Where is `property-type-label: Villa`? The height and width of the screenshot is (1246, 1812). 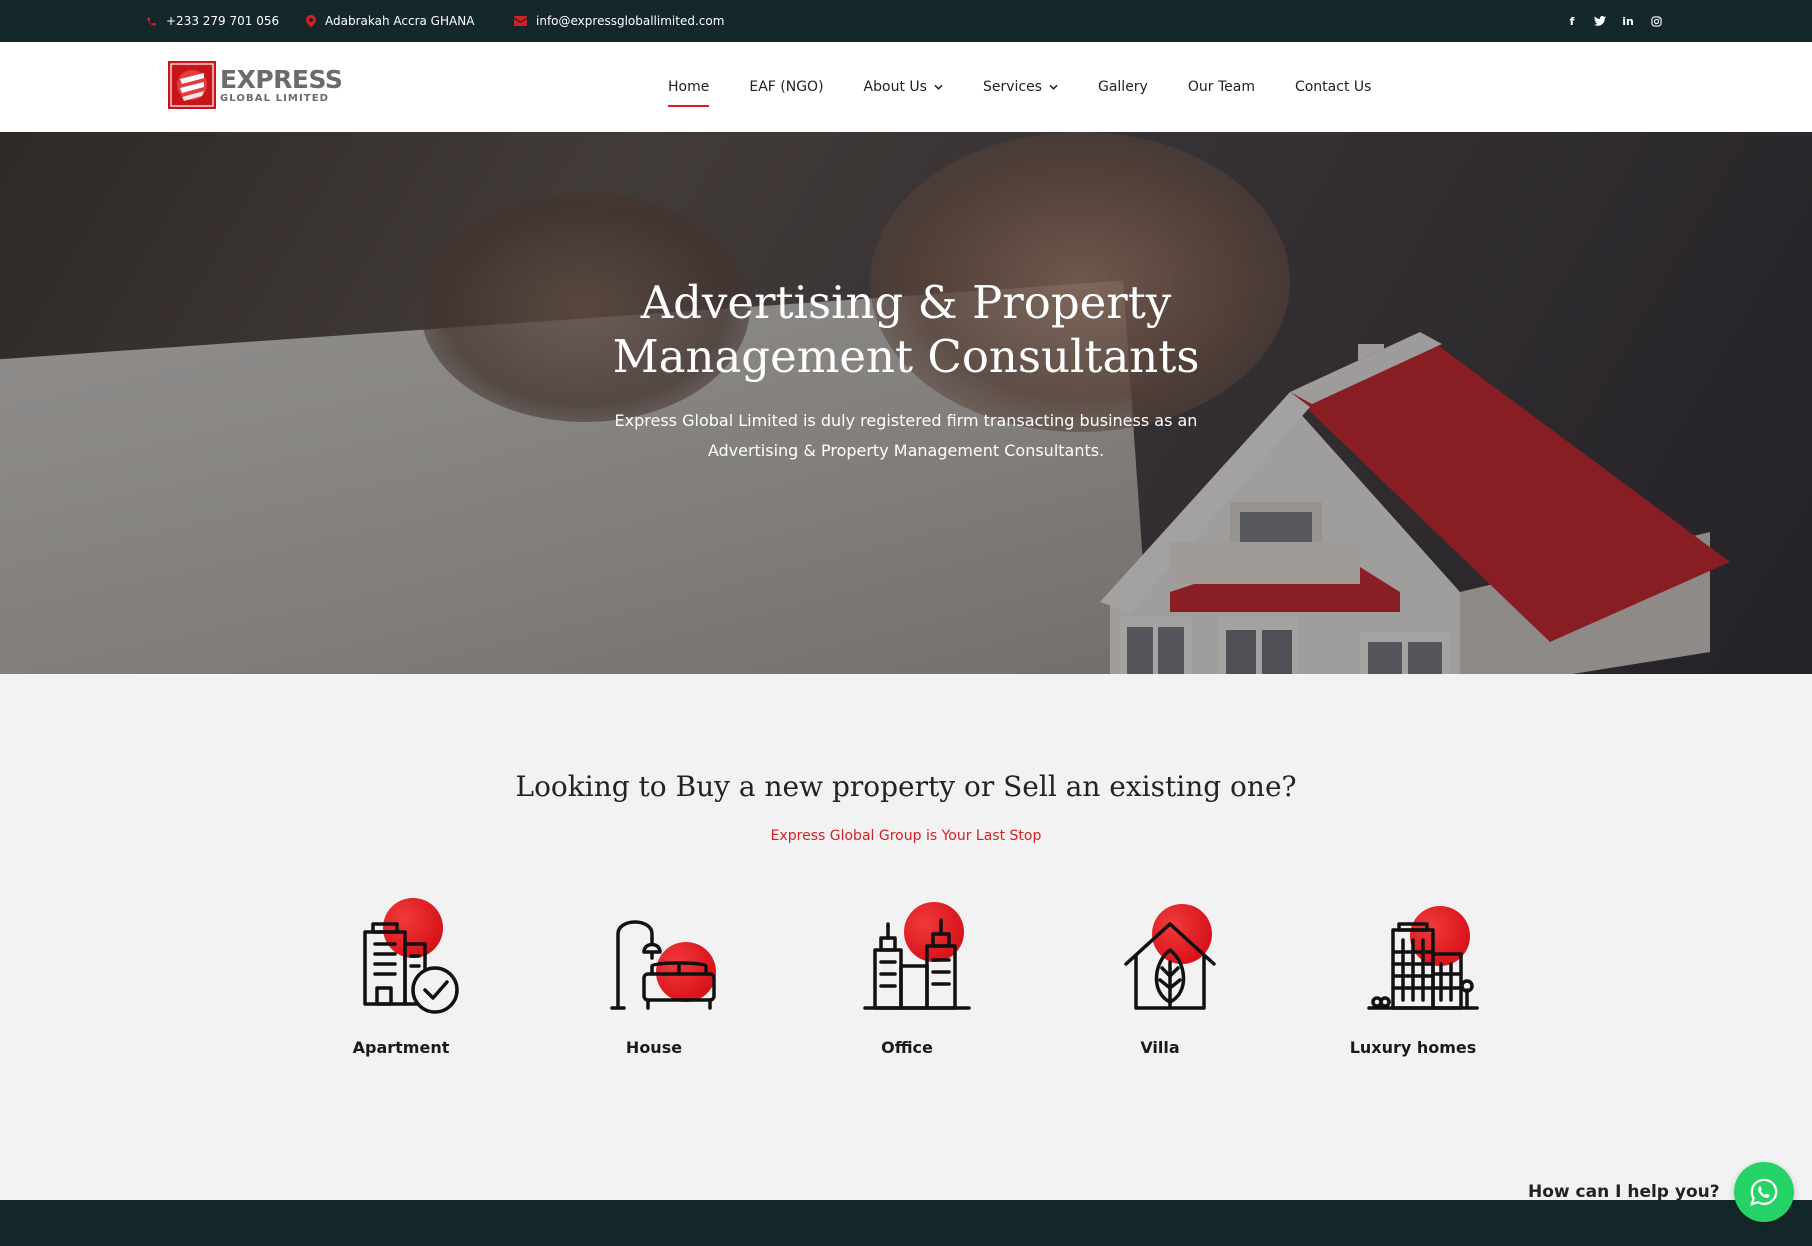 property-type-label: Villa is located at coordinates (1160, 1047).